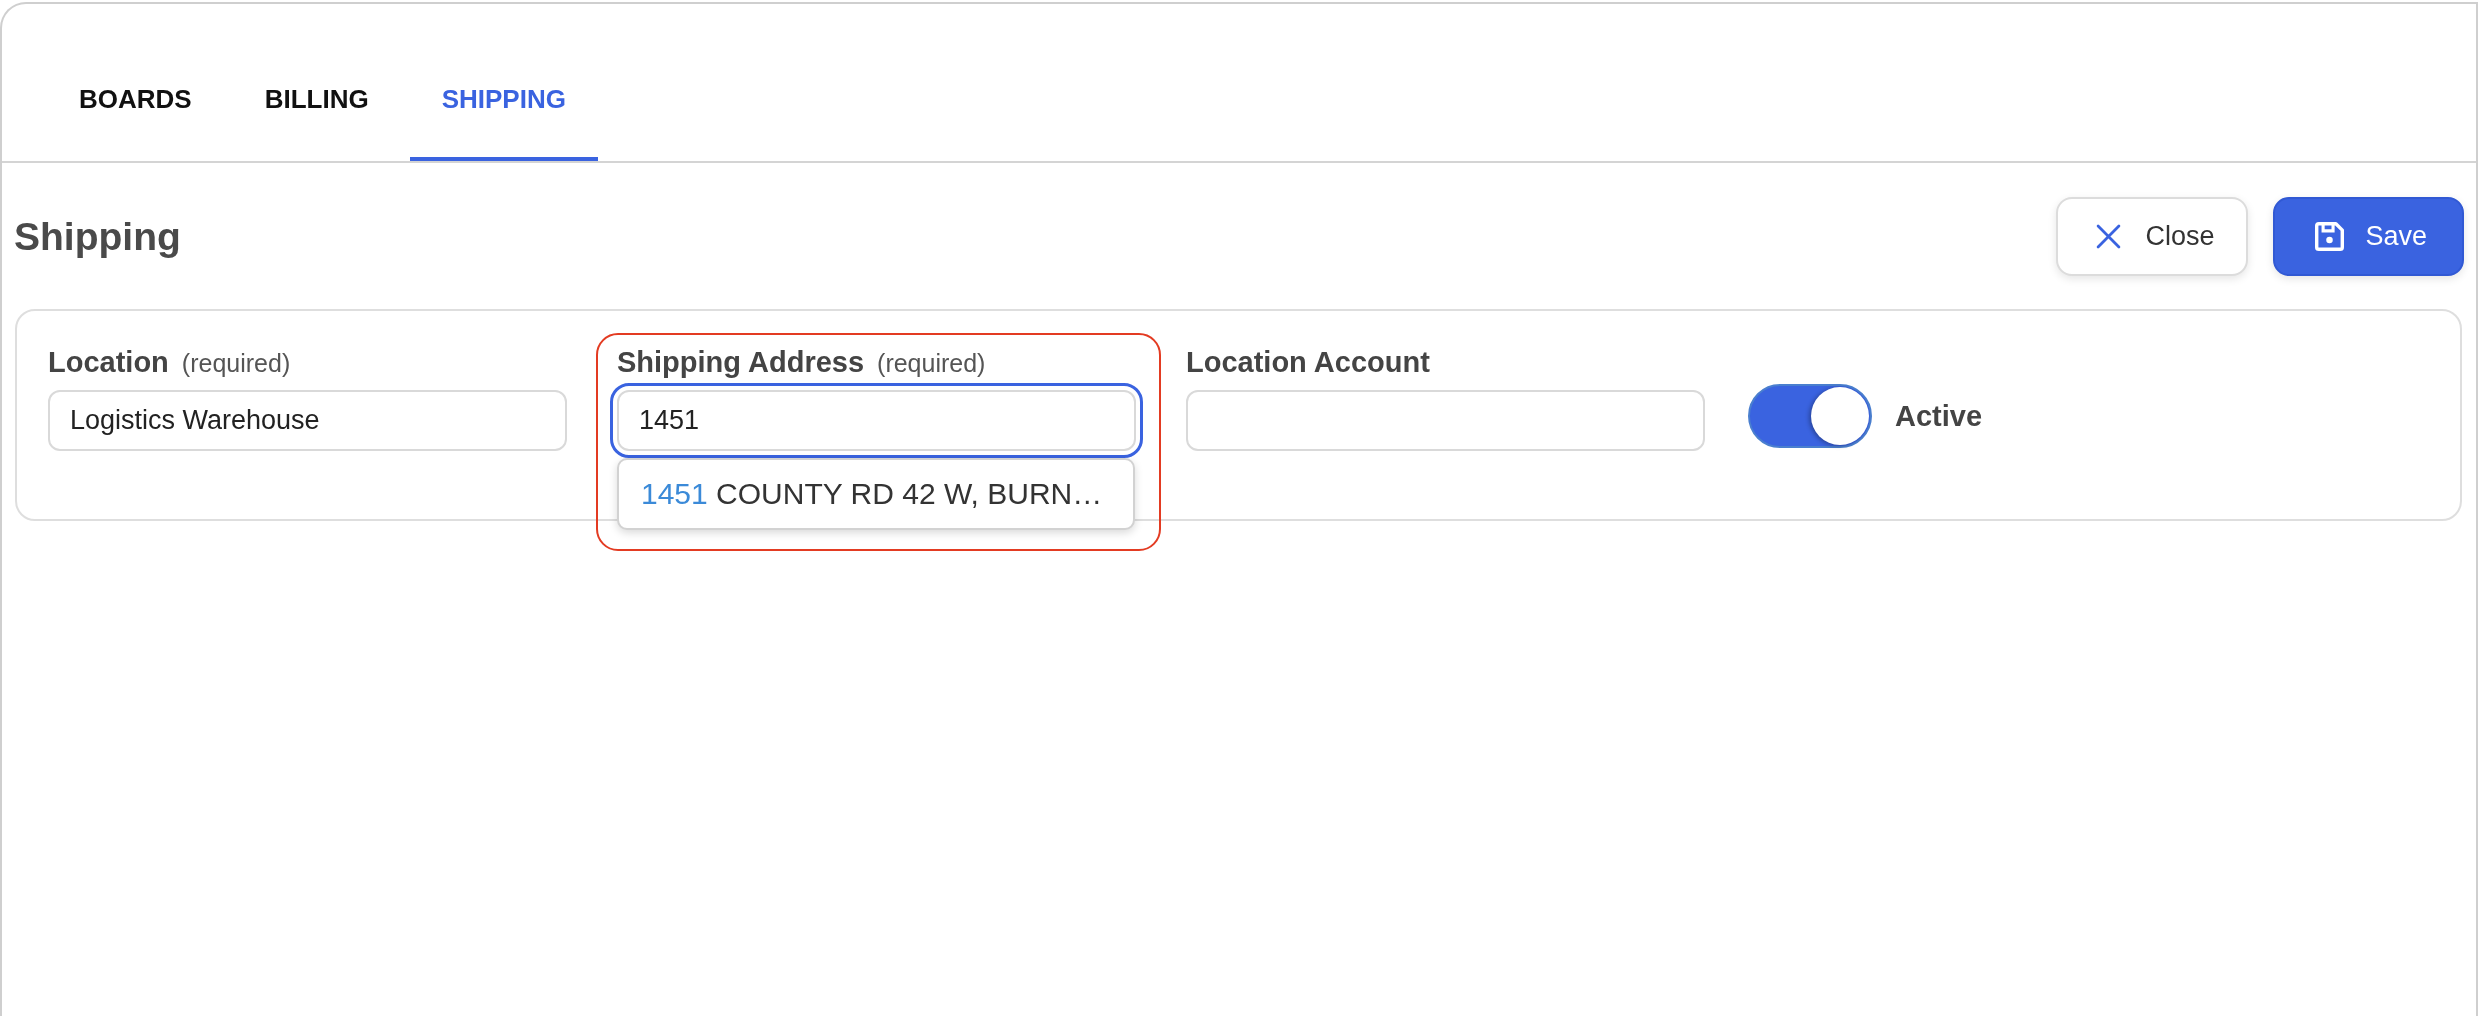  Describe the element at coordinates (741, 362) in the screenshot. I see `field-label: Shipping Address` at that location.